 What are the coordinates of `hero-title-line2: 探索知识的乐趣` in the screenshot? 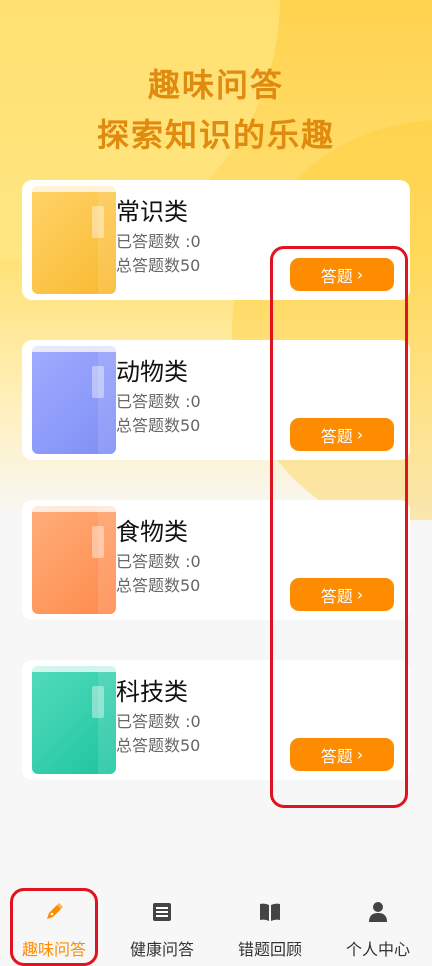 It's located at (215, 135).